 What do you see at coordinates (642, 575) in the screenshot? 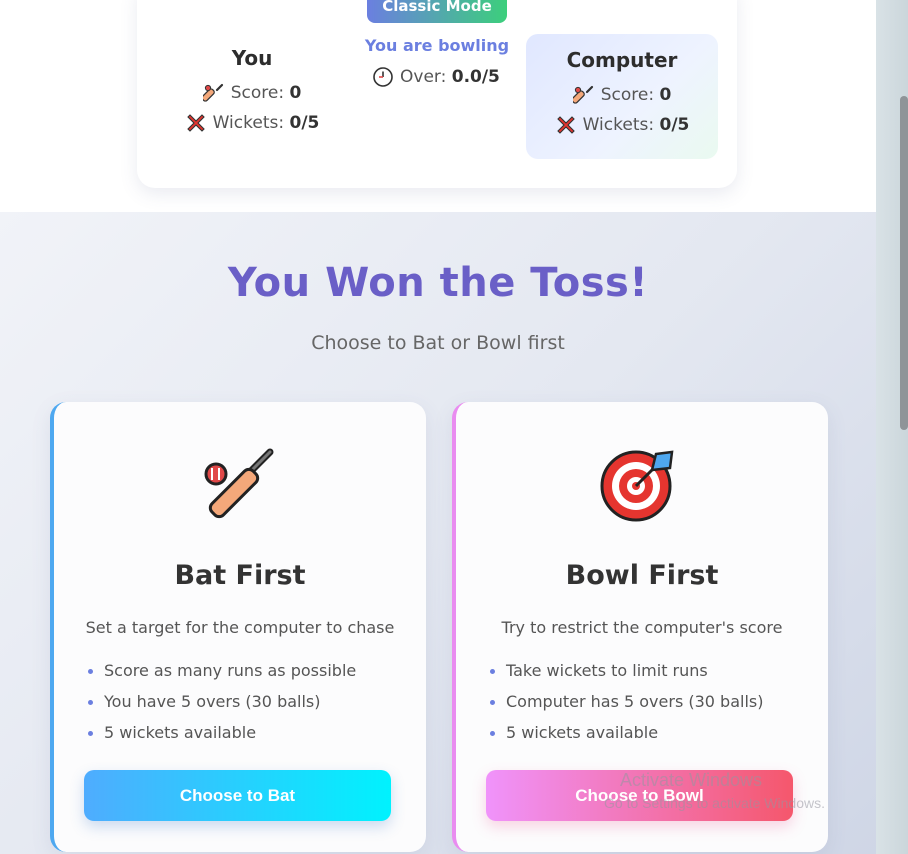
I see `bowl-first-title: Bowl First` at bounding box center [642, 575].